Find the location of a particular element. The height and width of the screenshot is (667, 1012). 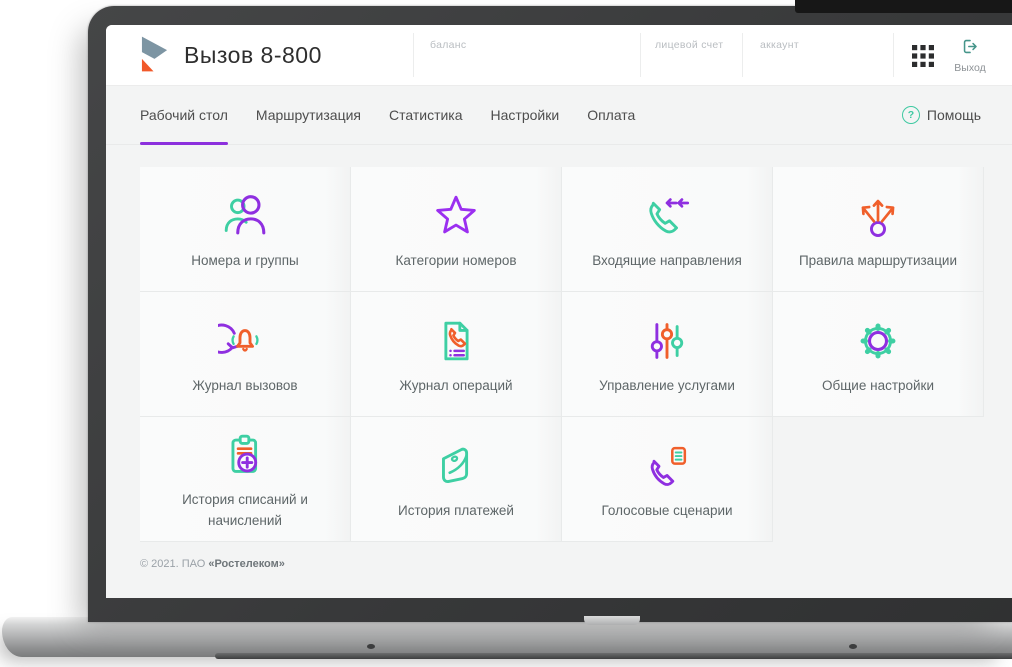

app-header: Вызов 8-800 баланс лицевой счет аккаунт is located at coordinates (559, 55).